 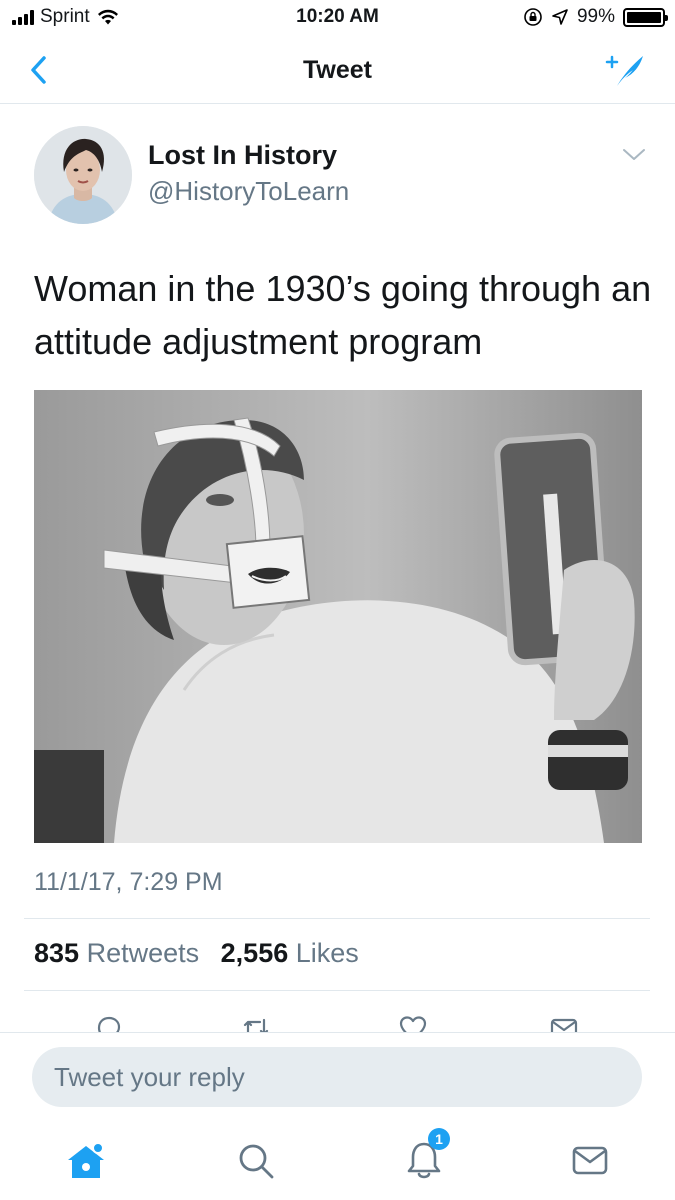 I want to click on tab-search, so click(x=256, y=1160).